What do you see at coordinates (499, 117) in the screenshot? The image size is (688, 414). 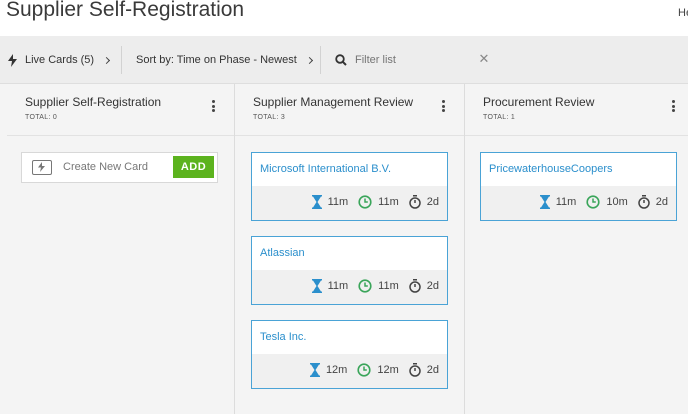 I see `column-total: TOTAL: 1` at bounding box center [499, 117].